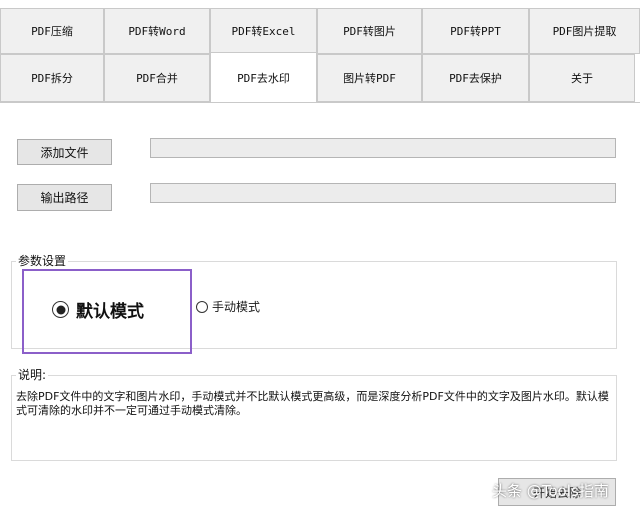  I want to click on output-path-field, so click(383, 193).